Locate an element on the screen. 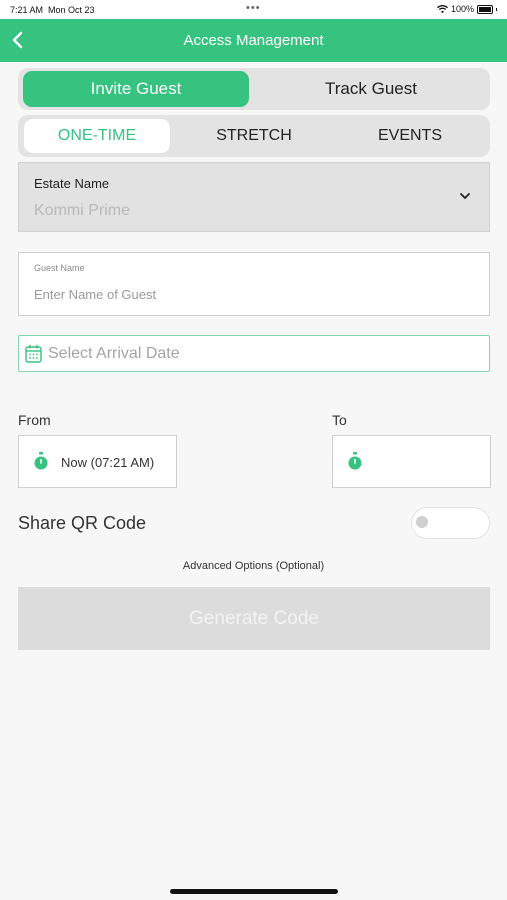  to-time-picker is located at coordinates (411, 461).